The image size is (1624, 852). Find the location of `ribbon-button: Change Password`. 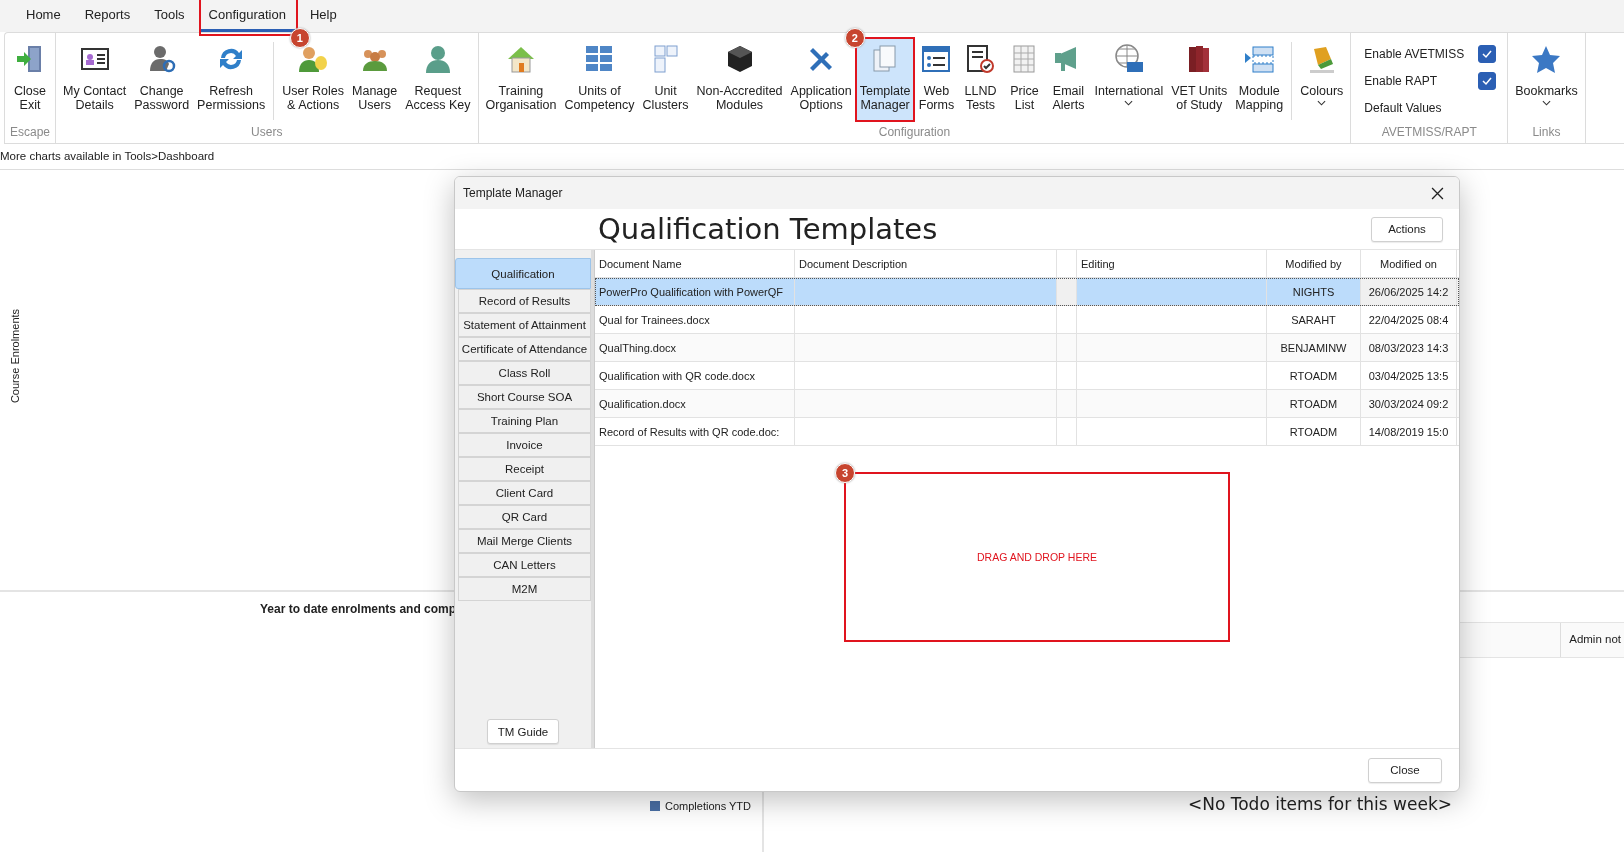

ribbon-button: Change Password is located at coordinates (162, 80).